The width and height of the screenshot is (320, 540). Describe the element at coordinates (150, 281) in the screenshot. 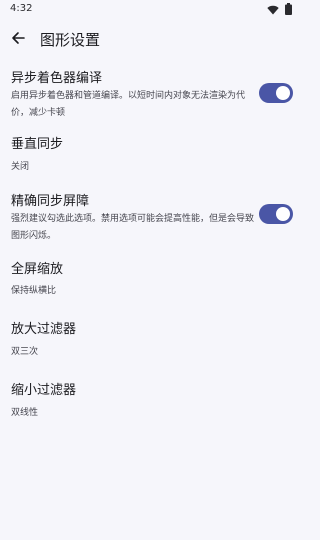

I see `setting-fullscreen-scaling: 全屏缩放 保持纵横比` at that location.